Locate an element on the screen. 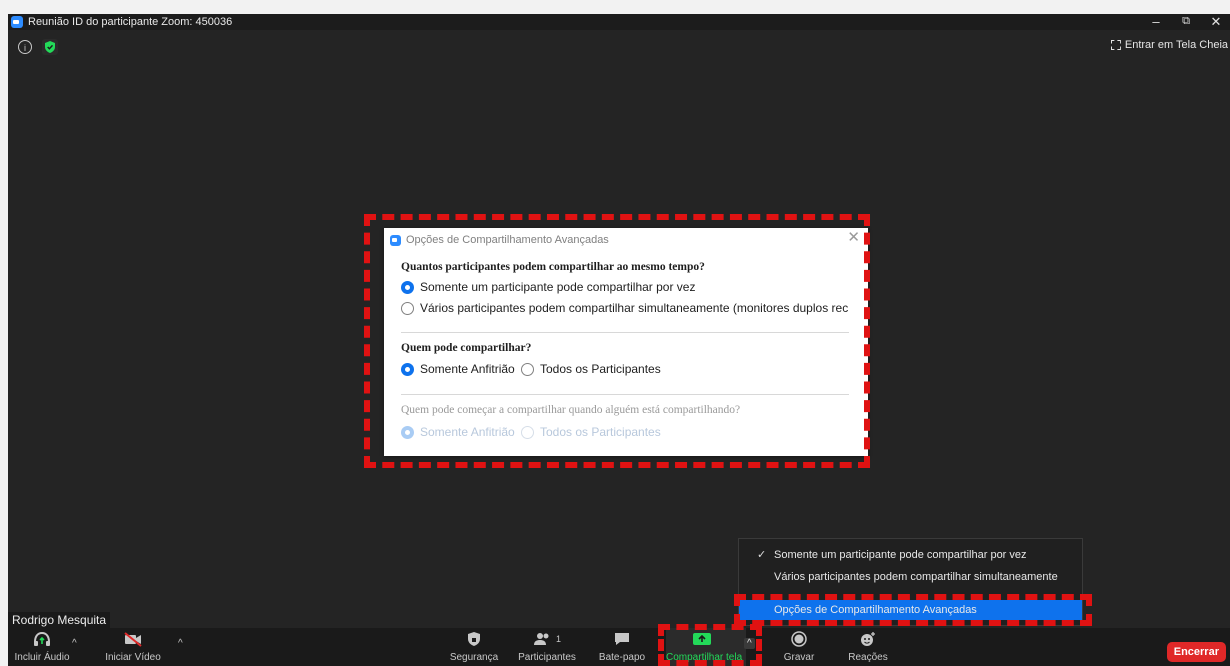 The width and height of the screenshot is (1230, 666). annotation-highlight-menu-item is located at coordinates (913, 610).